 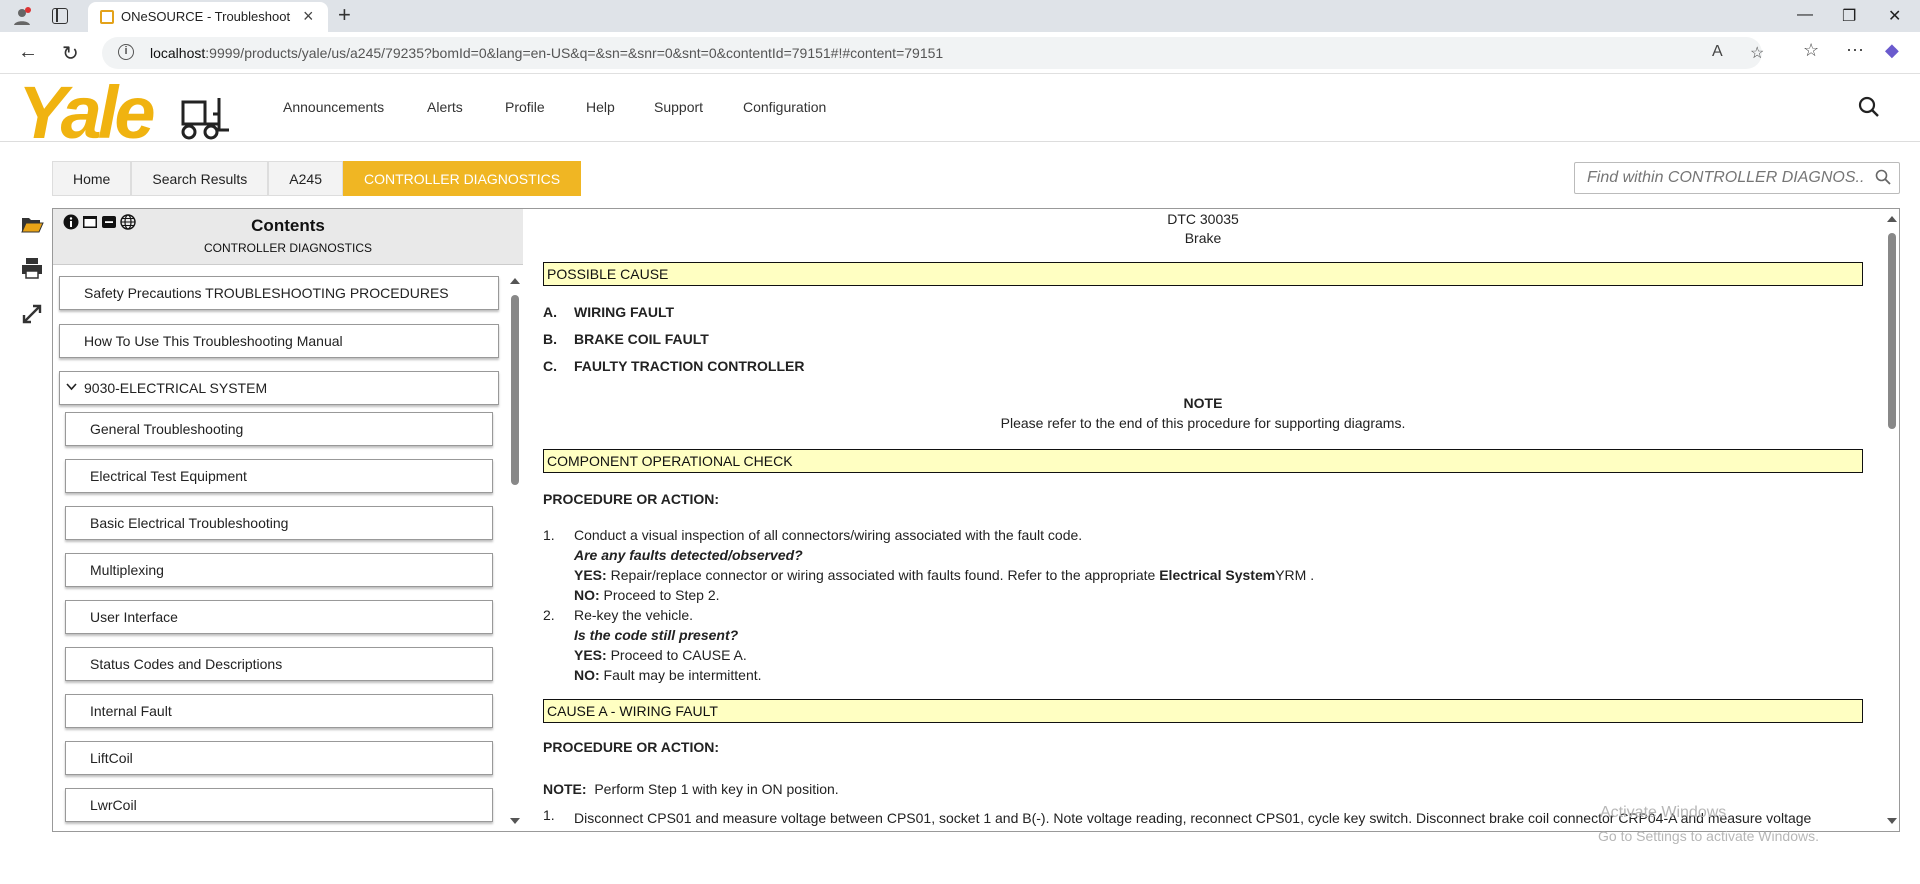 I want to click on chevron-down-icon, so click(x=71, y=387).